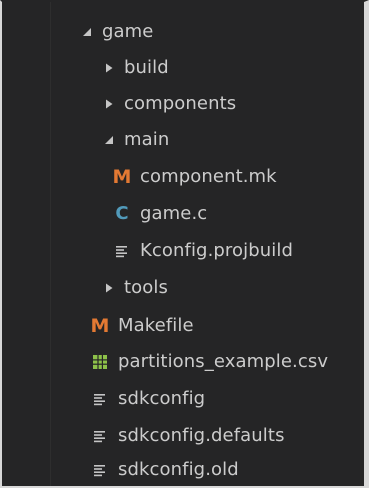 The image size is (369, 488). I want to click on tree-item-label: main, so click(147, 139).